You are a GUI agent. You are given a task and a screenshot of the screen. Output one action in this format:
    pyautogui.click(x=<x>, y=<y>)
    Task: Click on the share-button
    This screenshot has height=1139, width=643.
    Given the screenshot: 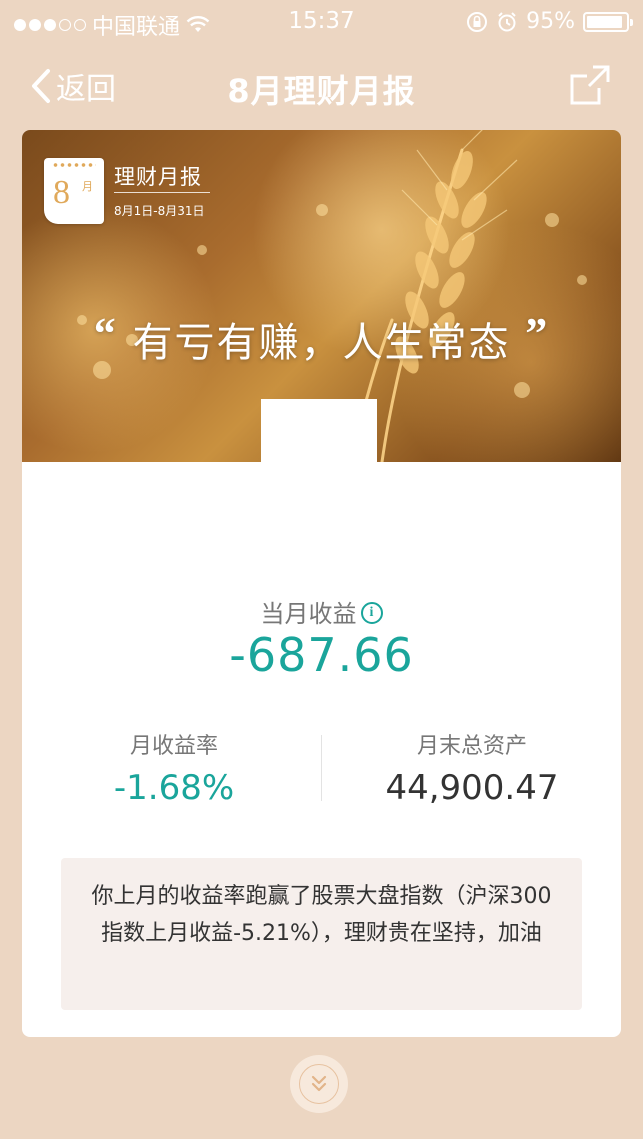 What is the action you would take?
    pyautogui.click(x=590, y=87)
    